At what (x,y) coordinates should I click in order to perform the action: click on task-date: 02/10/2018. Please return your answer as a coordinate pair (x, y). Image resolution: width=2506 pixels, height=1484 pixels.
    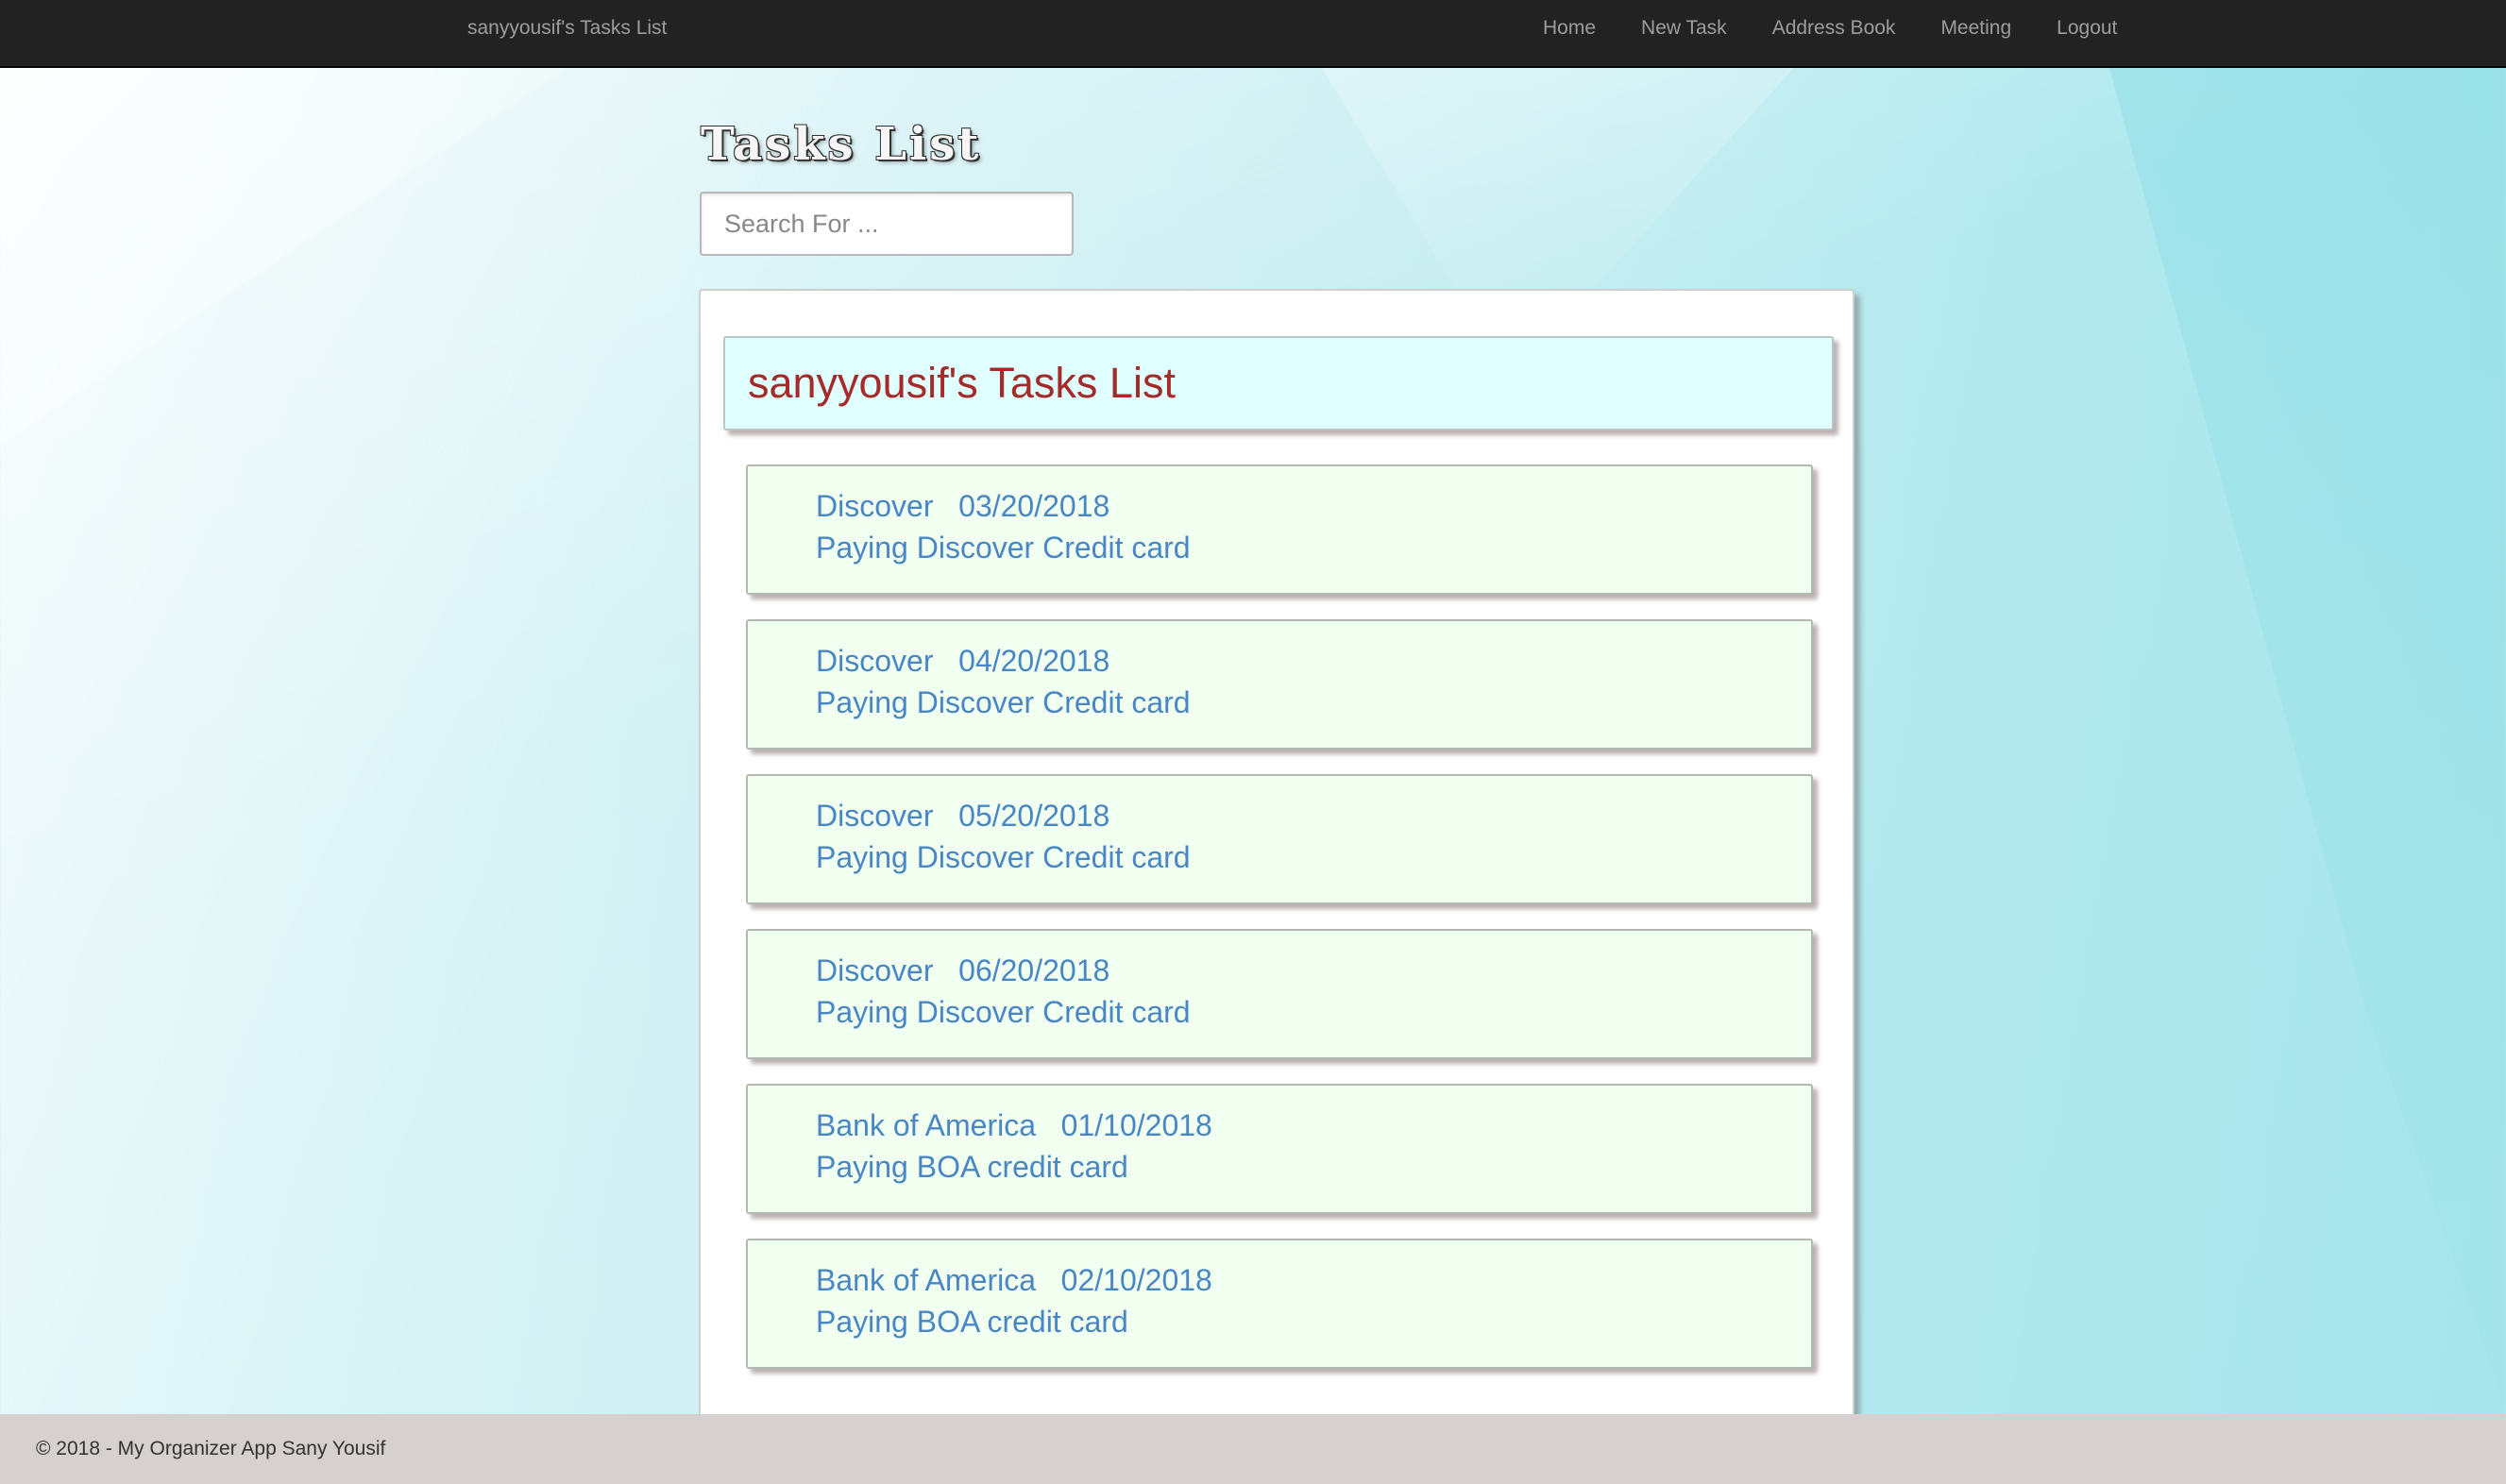
    Looking at the image, I should click on (1136, 1280).